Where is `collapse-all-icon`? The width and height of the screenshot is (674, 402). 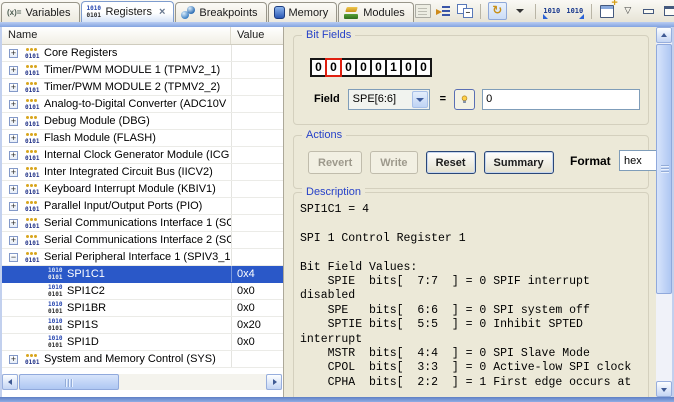 collapse-all-icon is located at coordinates (464, 11).